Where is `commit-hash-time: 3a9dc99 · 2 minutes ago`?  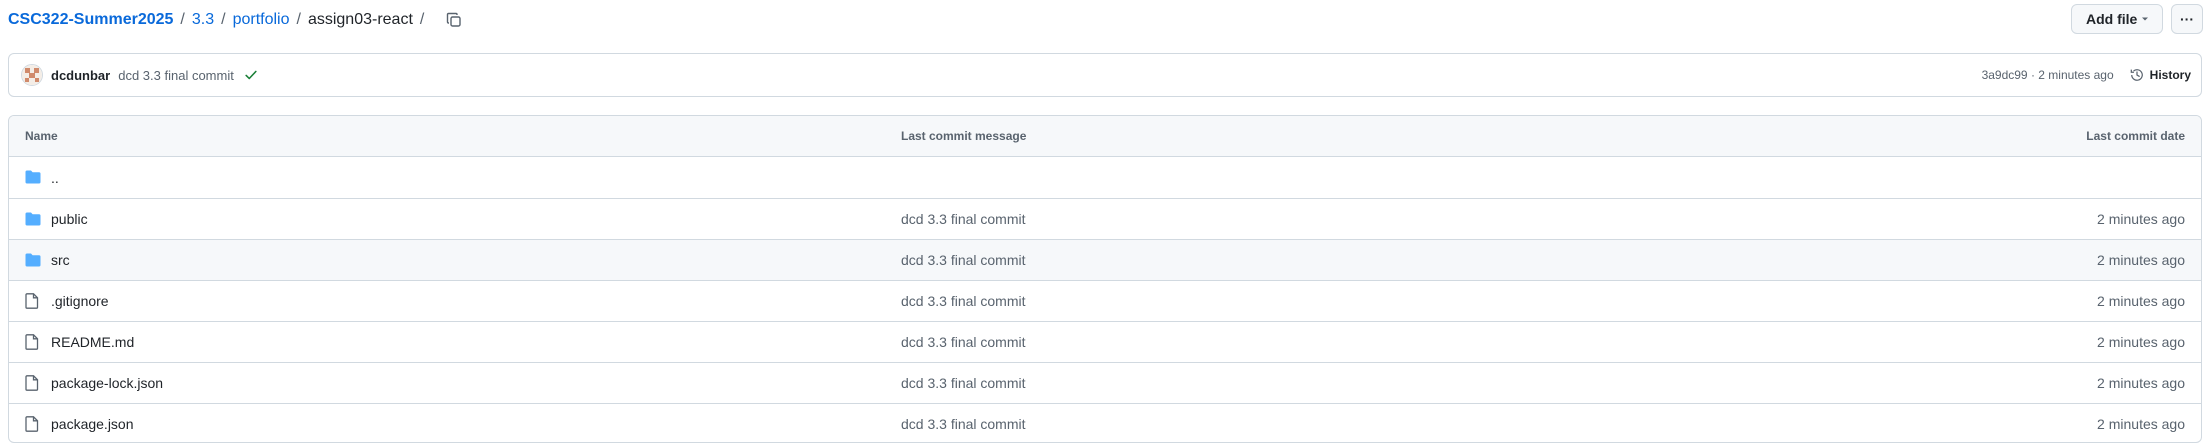
commit-hash-time: 3a9dc99 · 2 minutes ago is located at coordinates (2048, 75).